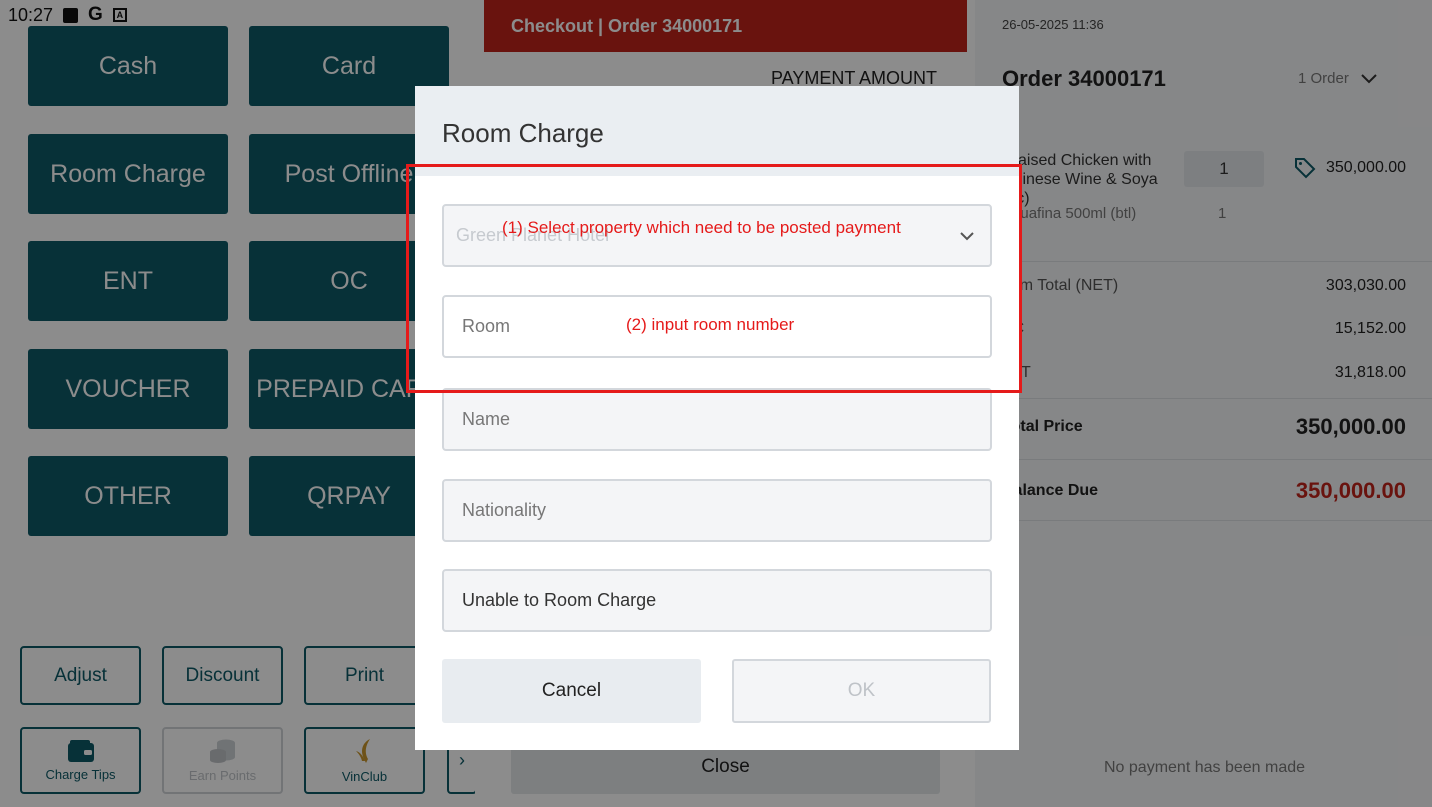 Image resolution: width=1432 pixels, height=807 pixels. Describe the element at coordinates (717, 600) in the screenshot. I see `unable-room-charge-option: Unable to Room Charge` at that location.